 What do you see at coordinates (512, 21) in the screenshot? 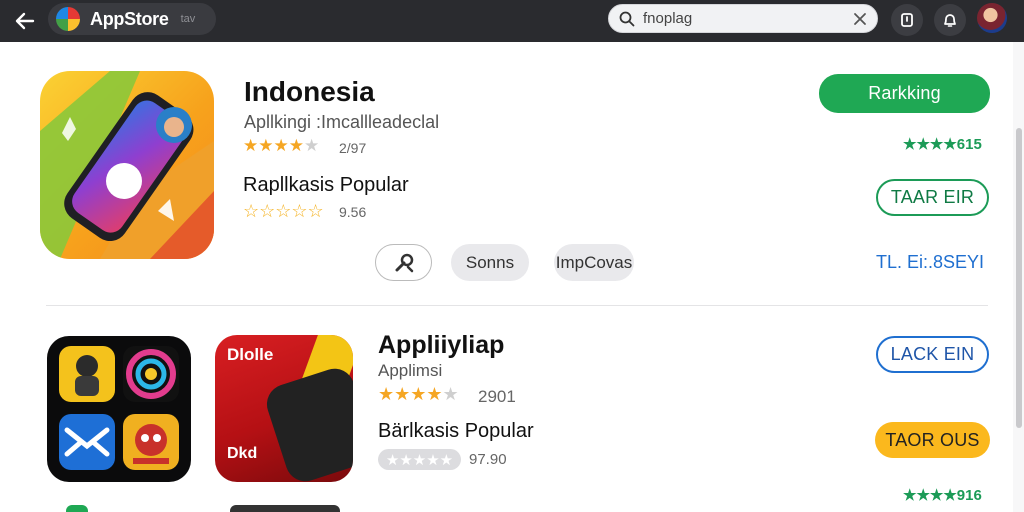
I see `top-bar: AppStore tav fnoplag` at bounding box center [512, 21].